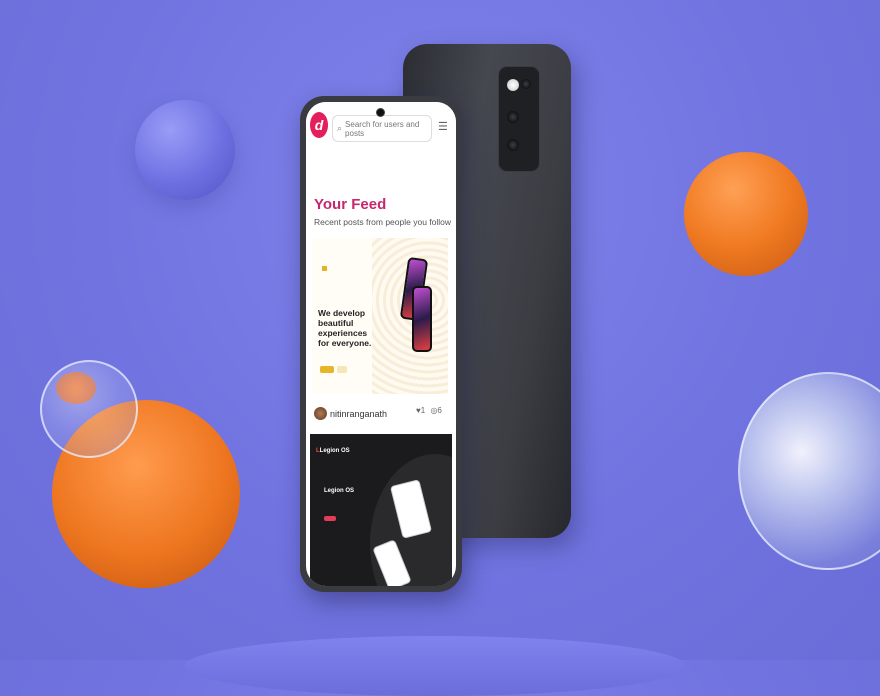  What do you see at coordinates (185, 150) in the screenshot?
I see `purple-sphere` at bounding box center [185, 150].